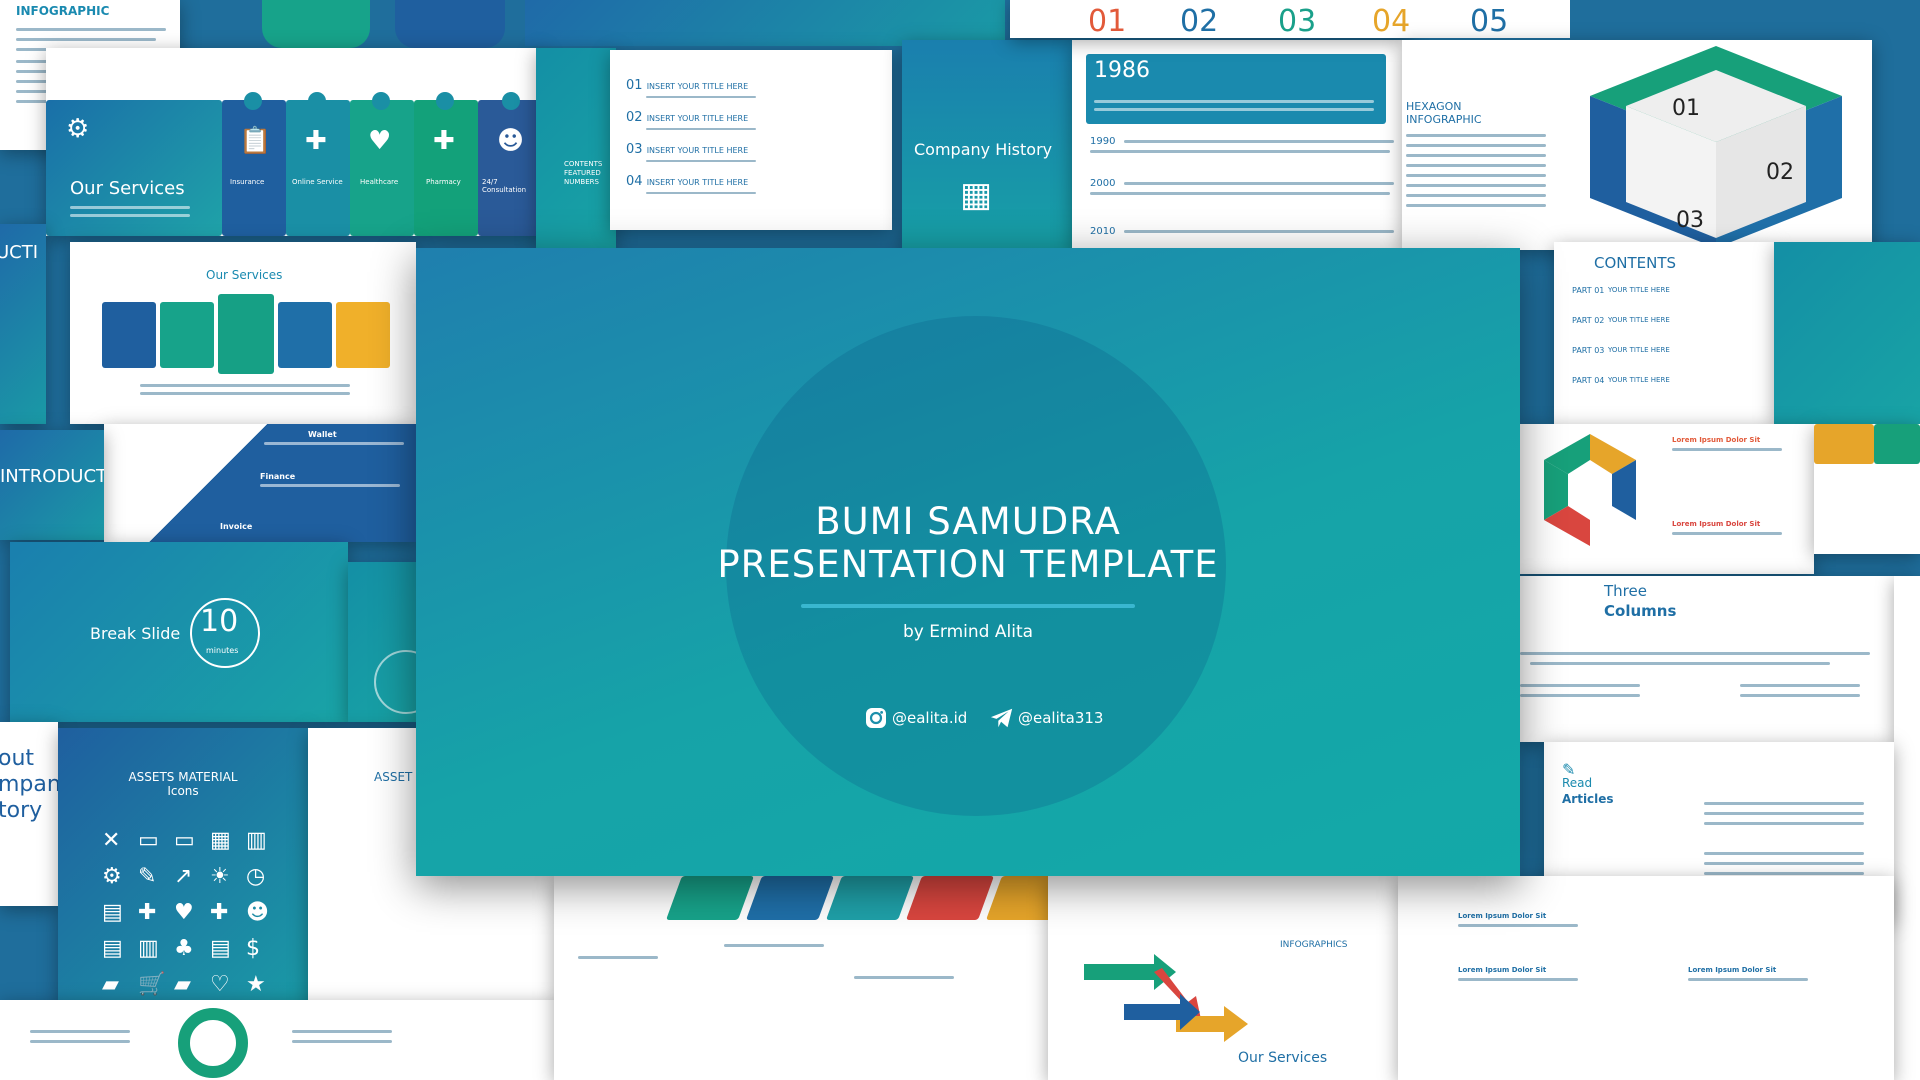  What do you see at coordinates (63, 11) in the screenshot?
I see `infographic-title: INFOGRAPHIC` at bounding box center [63, 11].